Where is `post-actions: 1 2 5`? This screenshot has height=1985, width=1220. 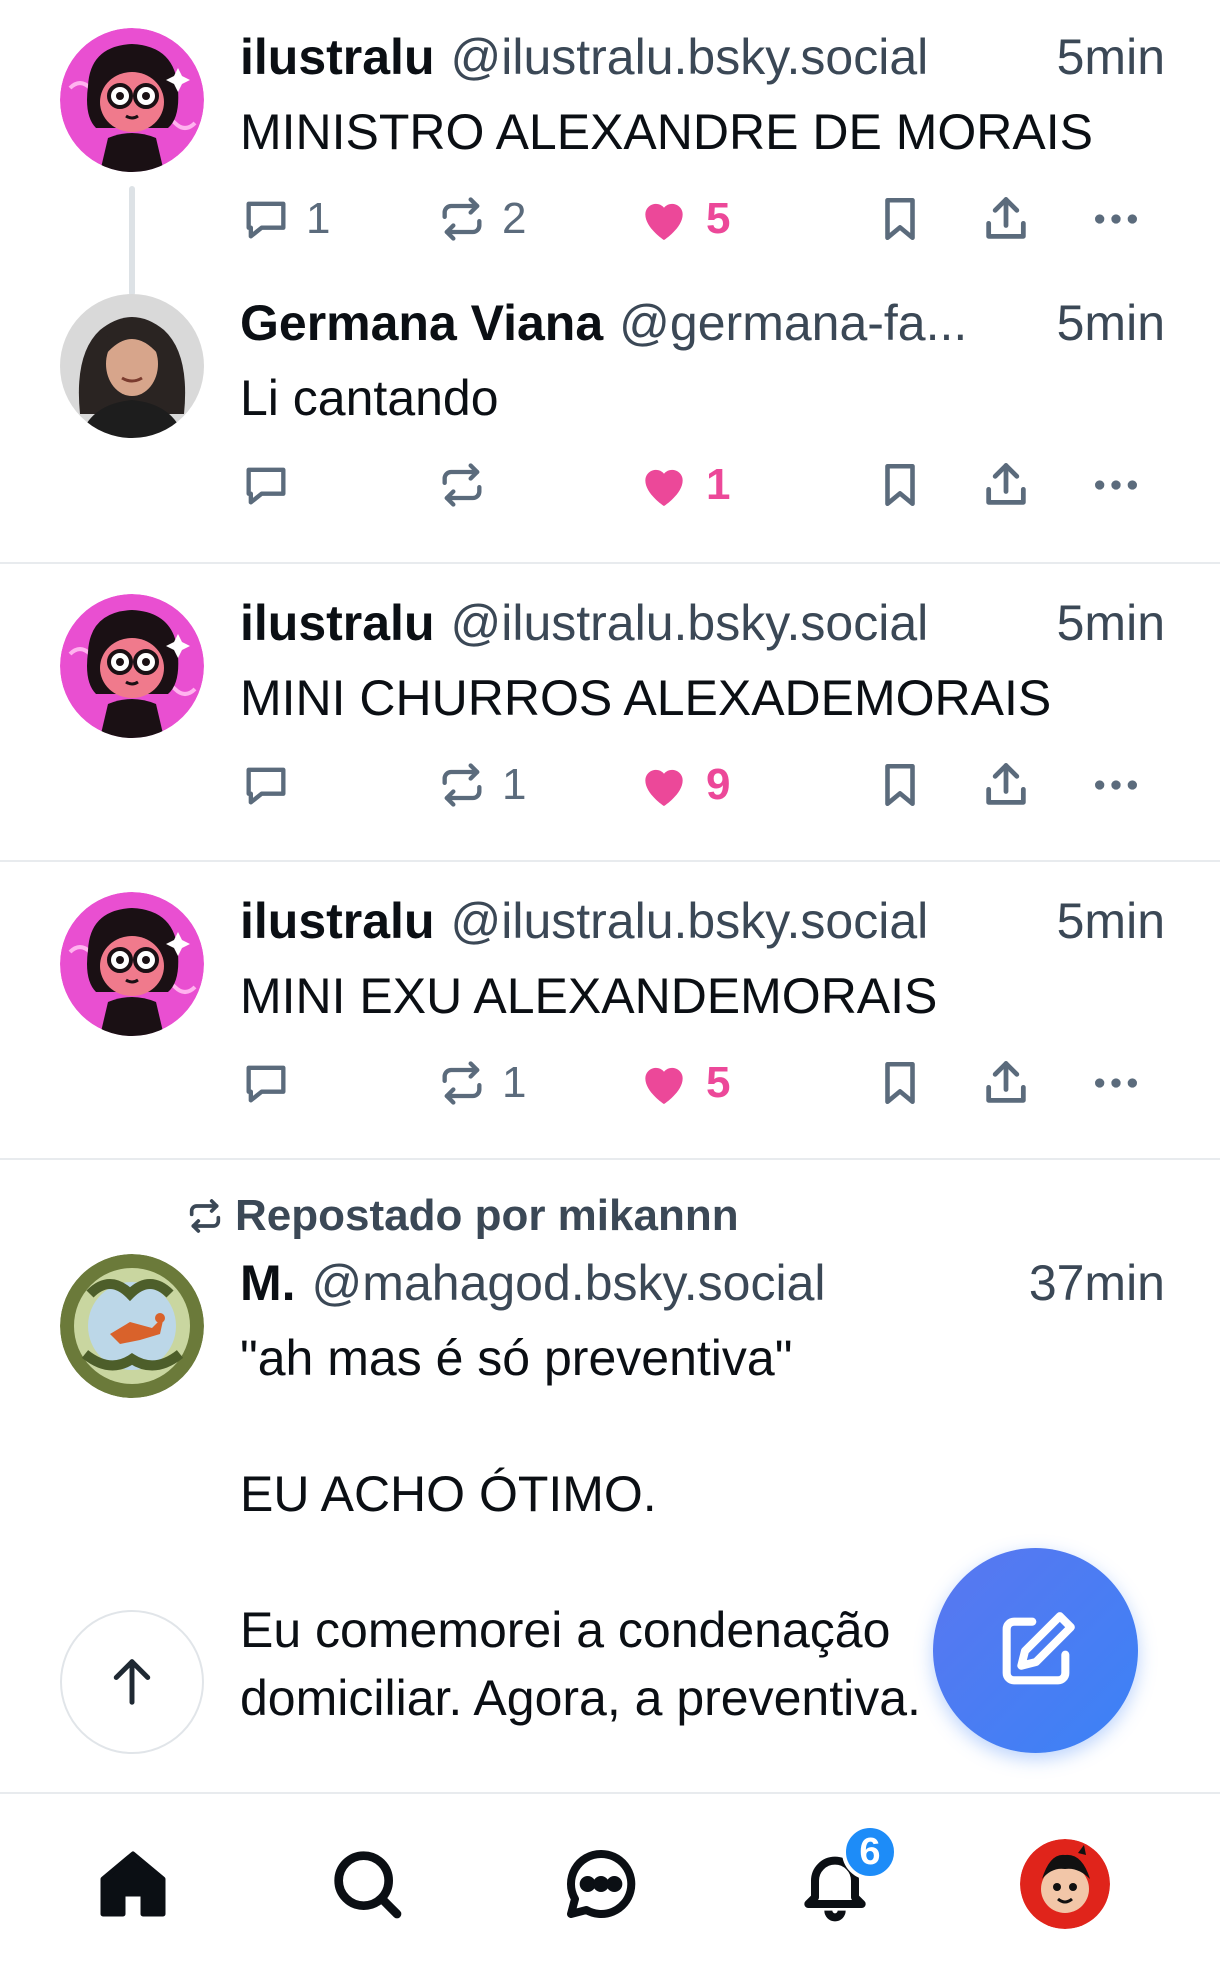 post-actions: 1 2 5 is located at coordinates (702, 219).